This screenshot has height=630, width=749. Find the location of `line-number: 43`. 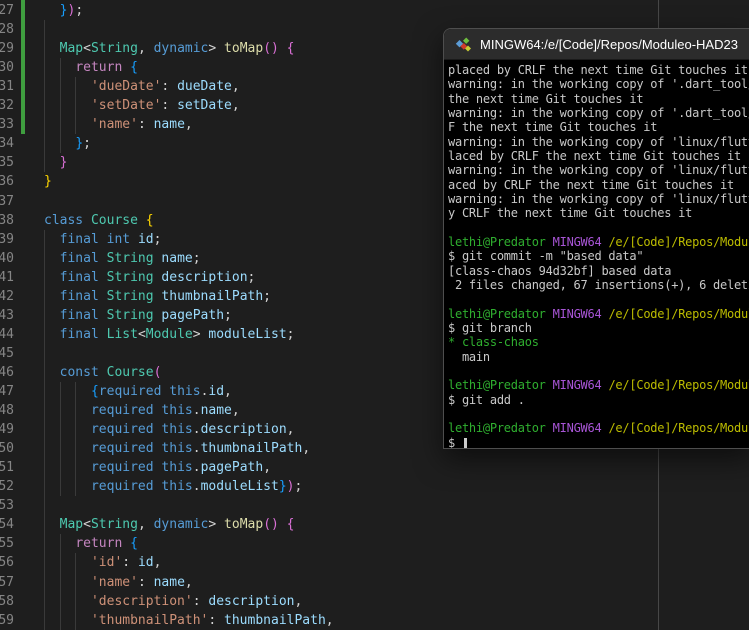

line-number: 43 is located at coordinates (7, 315).